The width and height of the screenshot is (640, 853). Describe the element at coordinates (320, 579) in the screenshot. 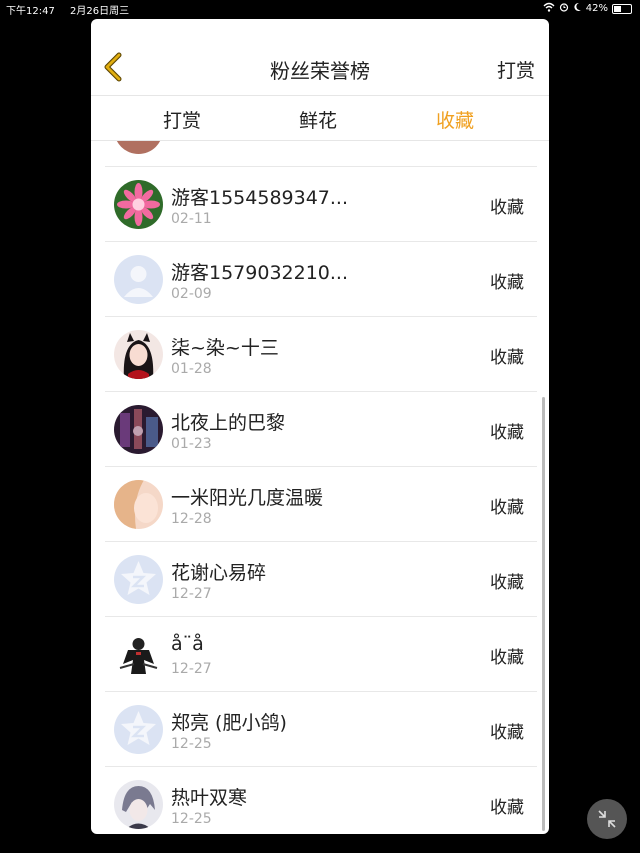

I see `list-item: 花谢心易碎 12-27 收藏` at that location.